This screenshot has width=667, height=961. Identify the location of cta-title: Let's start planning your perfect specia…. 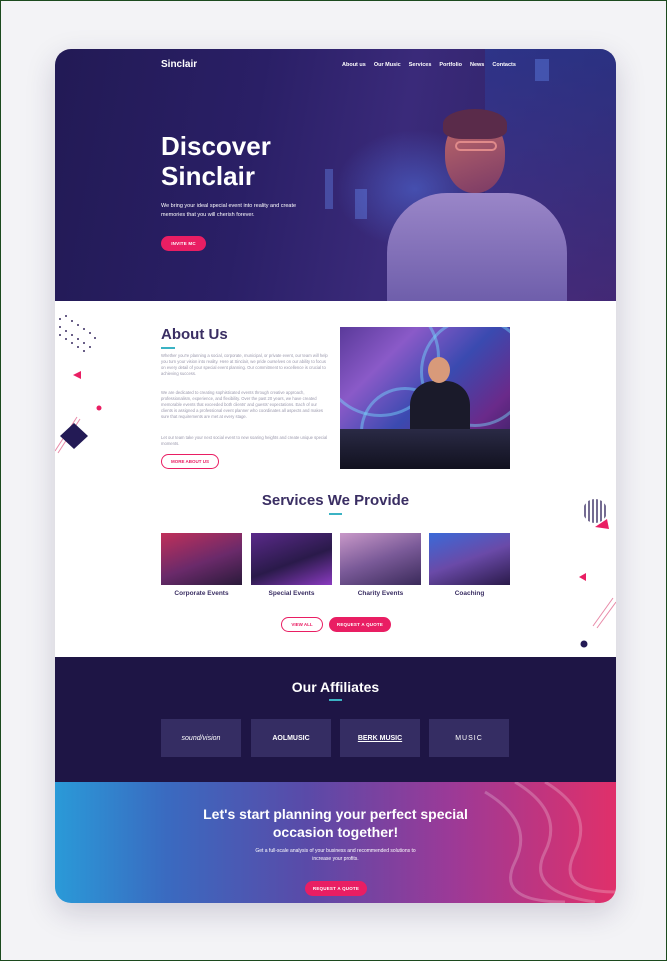
(335, 823).